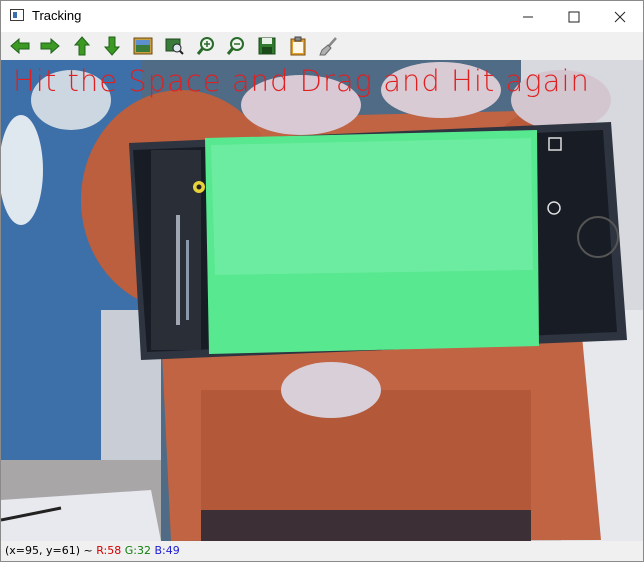 The height and width of the screenshot is (562, 644). I want to click on arrow-left-icon, so click(20, 46).